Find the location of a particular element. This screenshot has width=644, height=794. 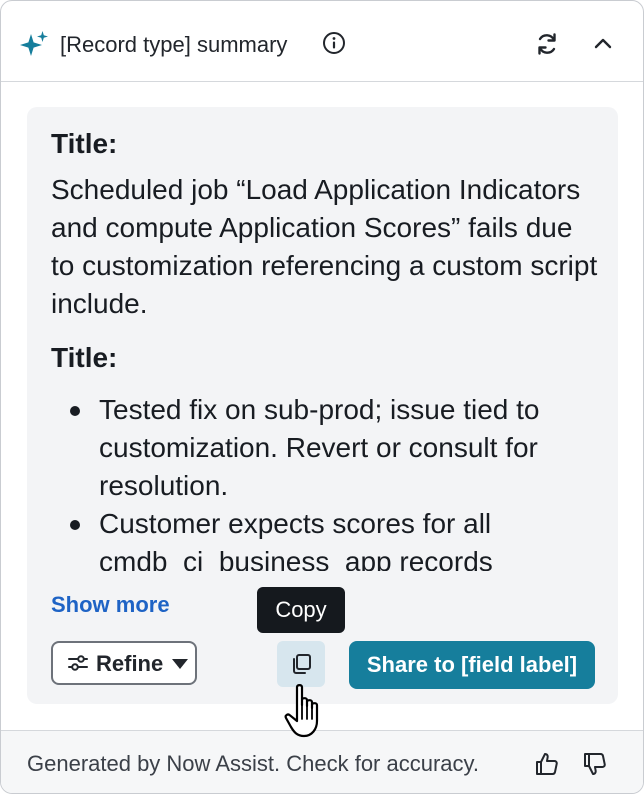

thumbs-down-icon is located at coordinates (595, 764).